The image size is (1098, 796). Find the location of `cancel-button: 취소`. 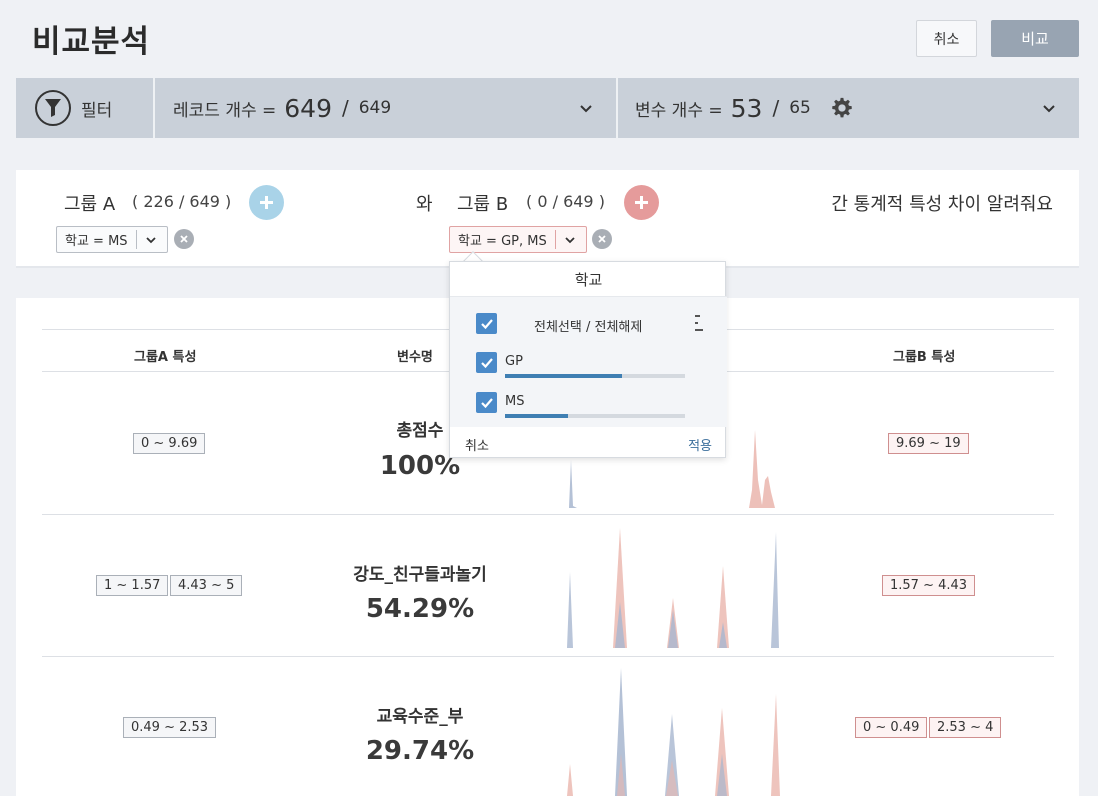

cancel-button: 취소 is located at coordinates (946, 38).